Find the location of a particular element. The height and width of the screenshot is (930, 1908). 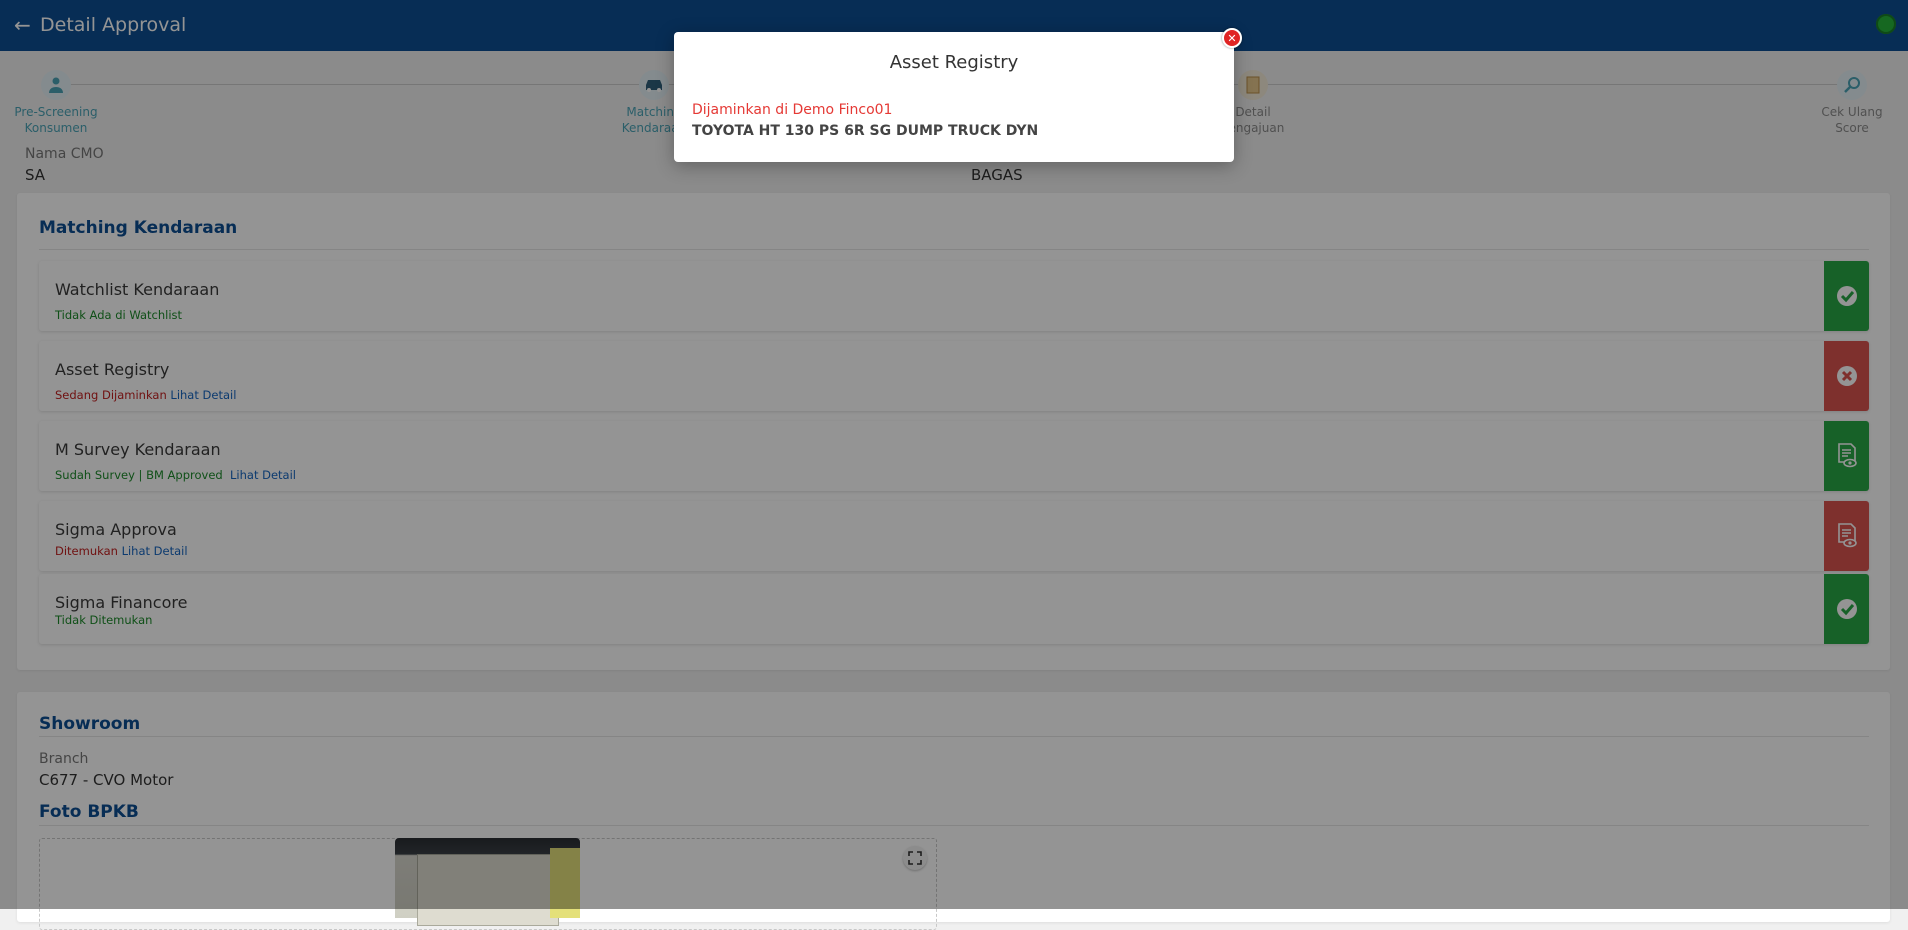

modal-line1: Dijaminkan di Demo Finco01 is located at coordinates (792, 110).